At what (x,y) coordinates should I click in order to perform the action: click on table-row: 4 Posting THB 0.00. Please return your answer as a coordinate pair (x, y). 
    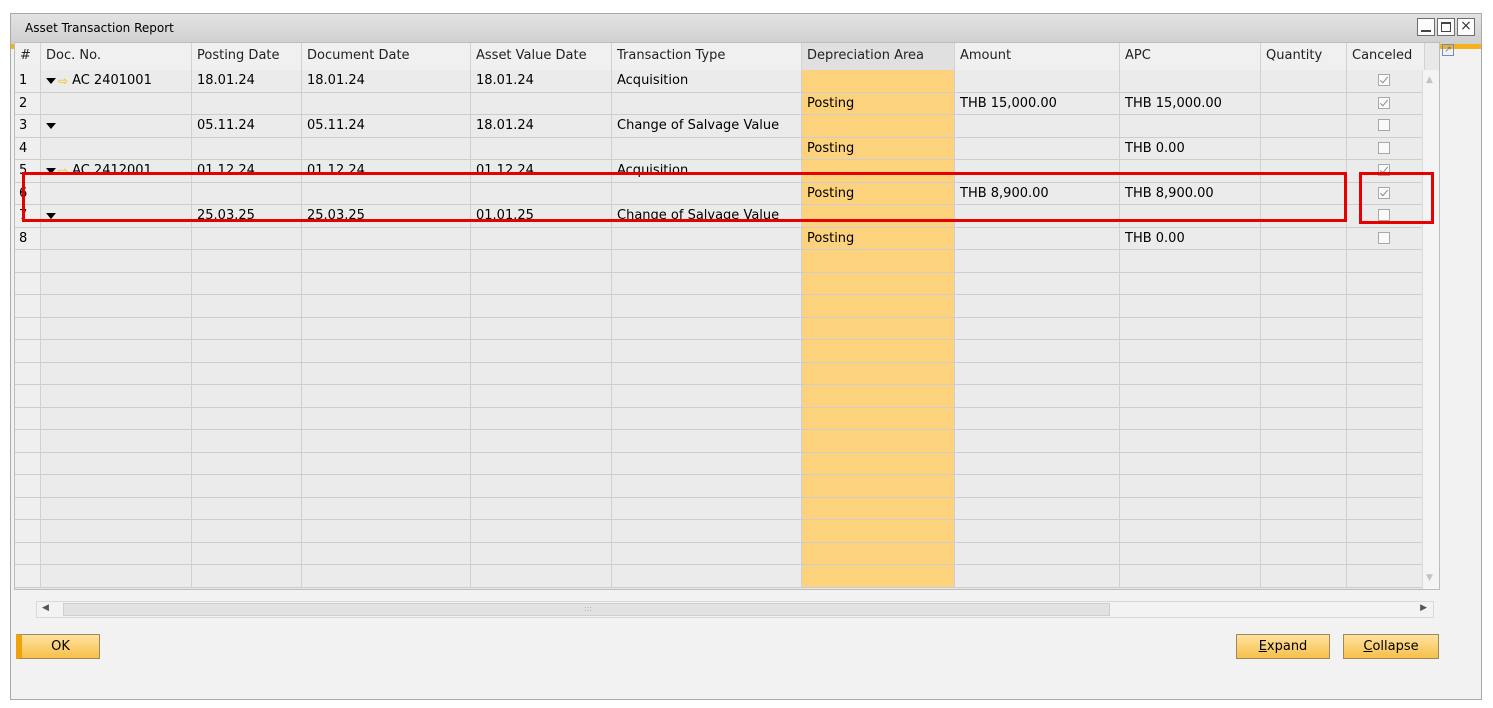
    Looking at the image, I should click on (720, 148).